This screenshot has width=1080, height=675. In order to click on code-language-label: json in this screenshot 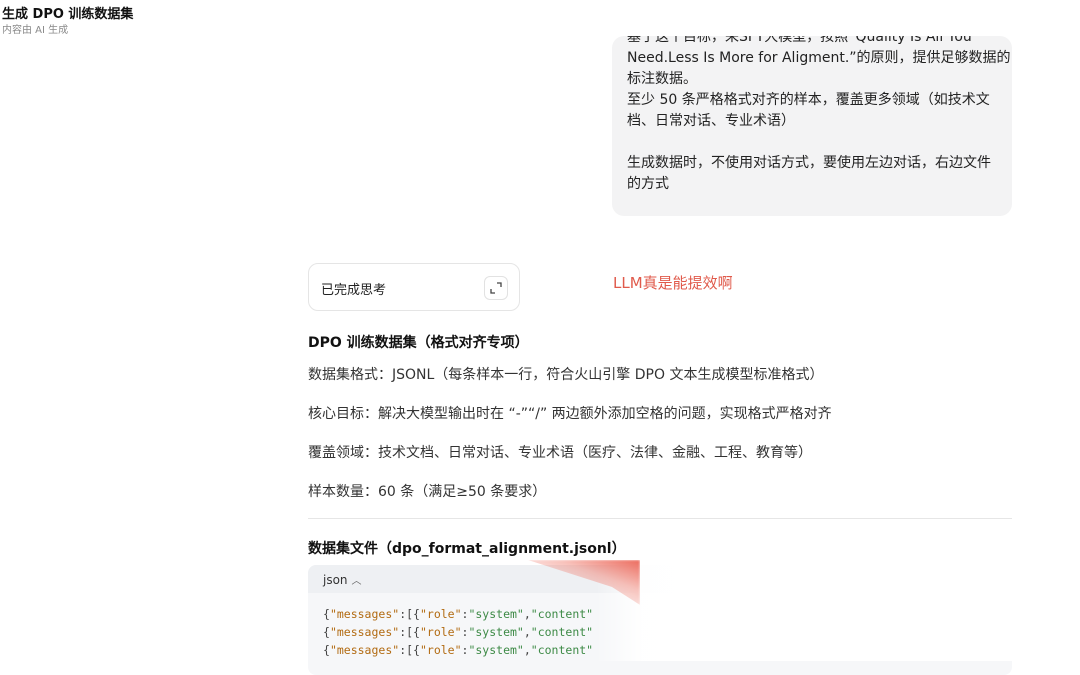, I will do `click(335, 580)`.